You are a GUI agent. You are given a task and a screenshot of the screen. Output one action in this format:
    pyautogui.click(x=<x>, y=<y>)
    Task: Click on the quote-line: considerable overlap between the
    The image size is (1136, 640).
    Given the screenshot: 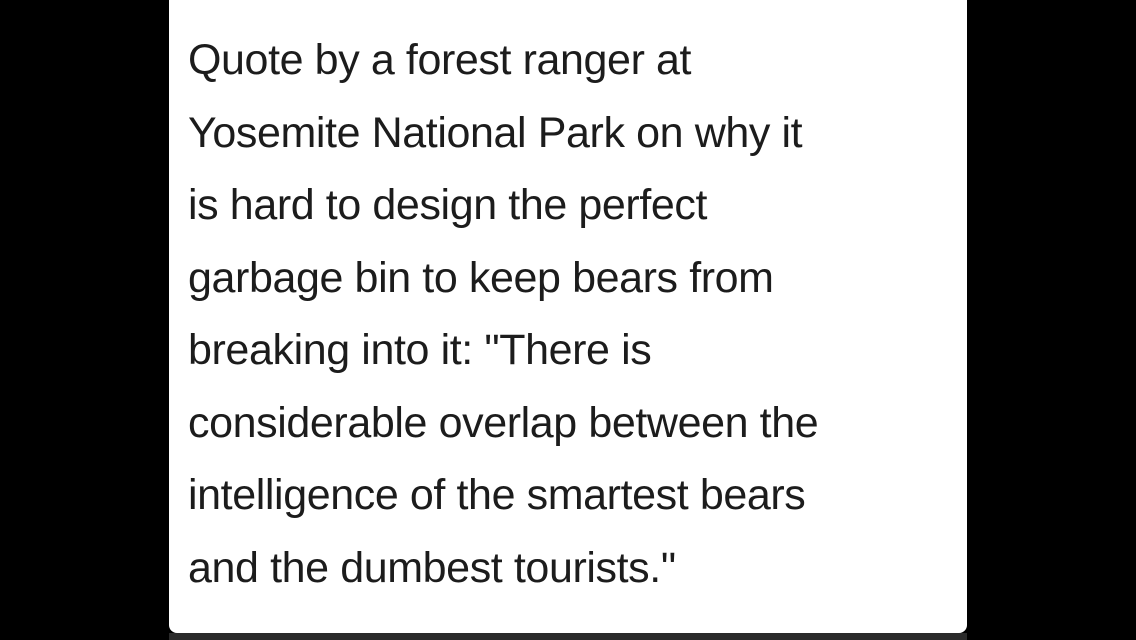 What is the action you would take?
    pyautogui.click(x=503, y=422)
    